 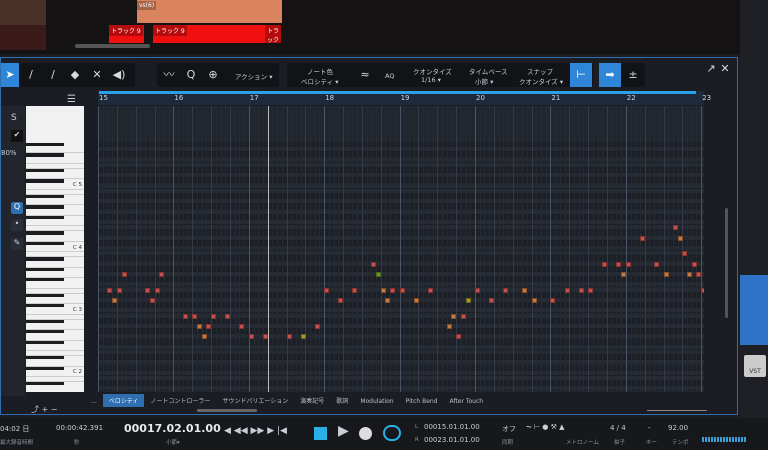 What do you see at coordinates (319, 81) in the screenshot?
I see `note-color-select: ベロシティ ▾` at bounding box center [319, 81].